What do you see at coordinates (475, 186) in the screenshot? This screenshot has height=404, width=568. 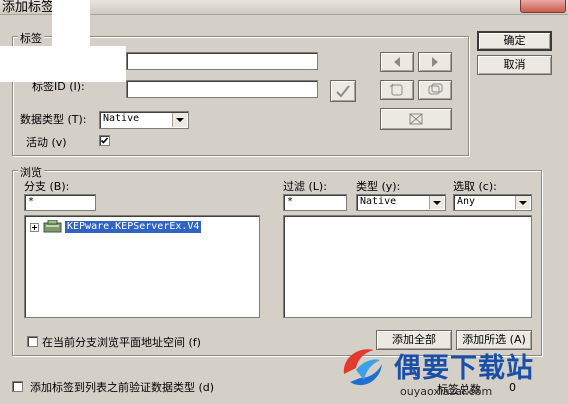 I see `select-label: 选取 (c):` at bounding box center [475, 186].